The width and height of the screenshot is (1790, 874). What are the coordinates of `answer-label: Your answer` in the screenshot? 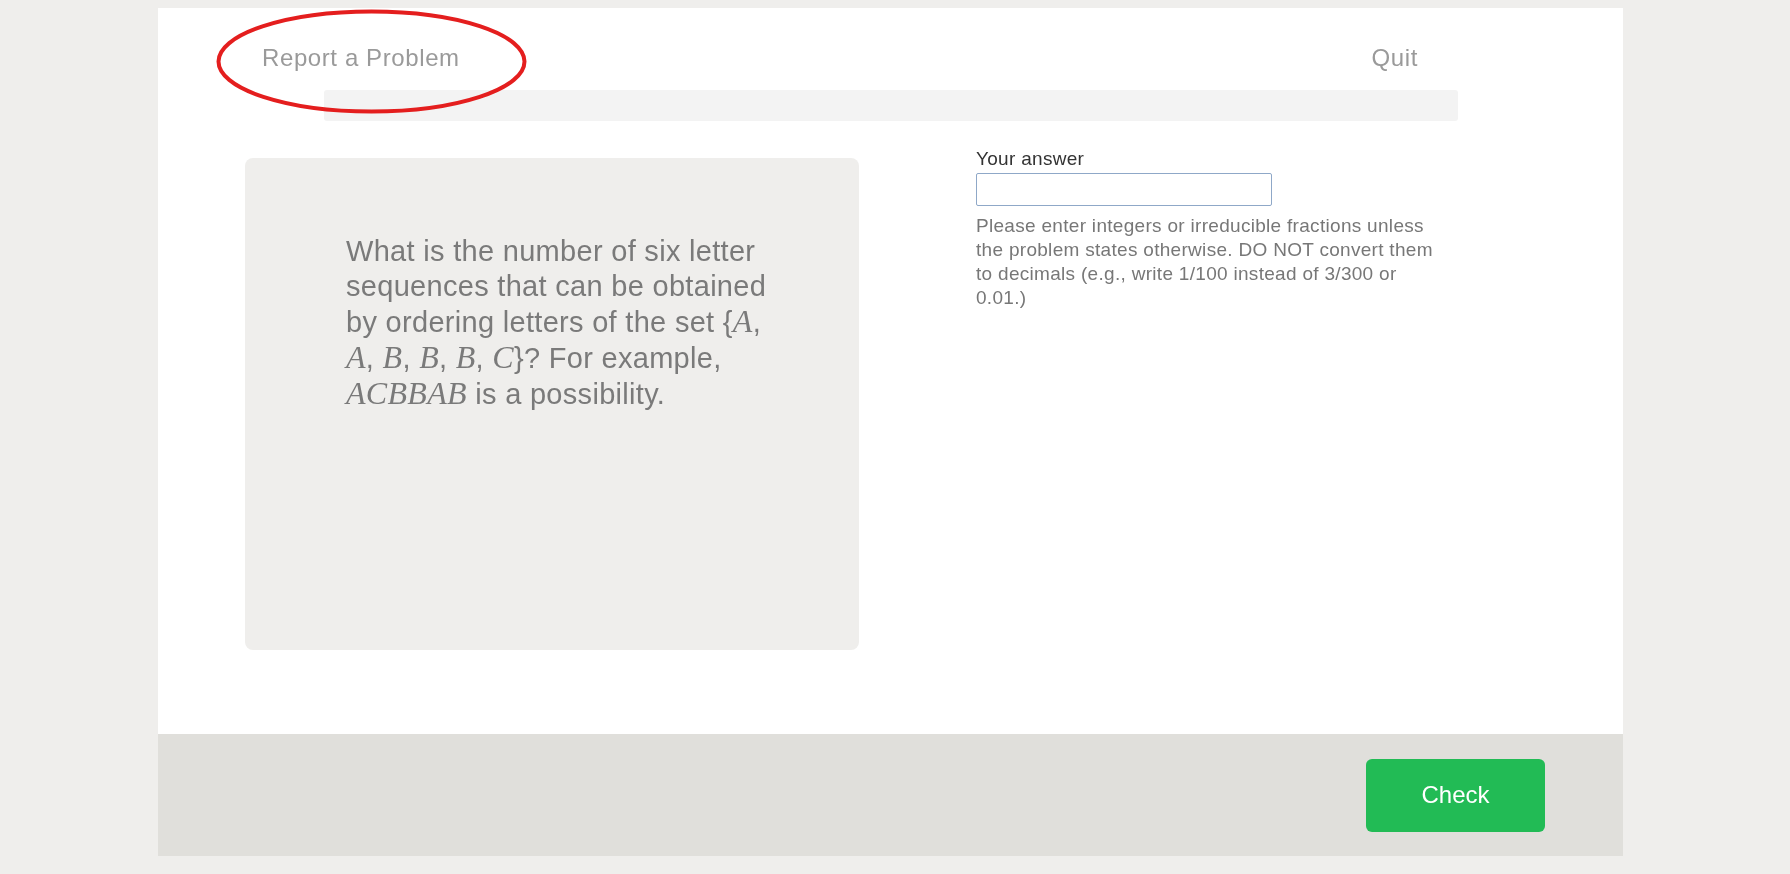 It's located at (1030, 159).